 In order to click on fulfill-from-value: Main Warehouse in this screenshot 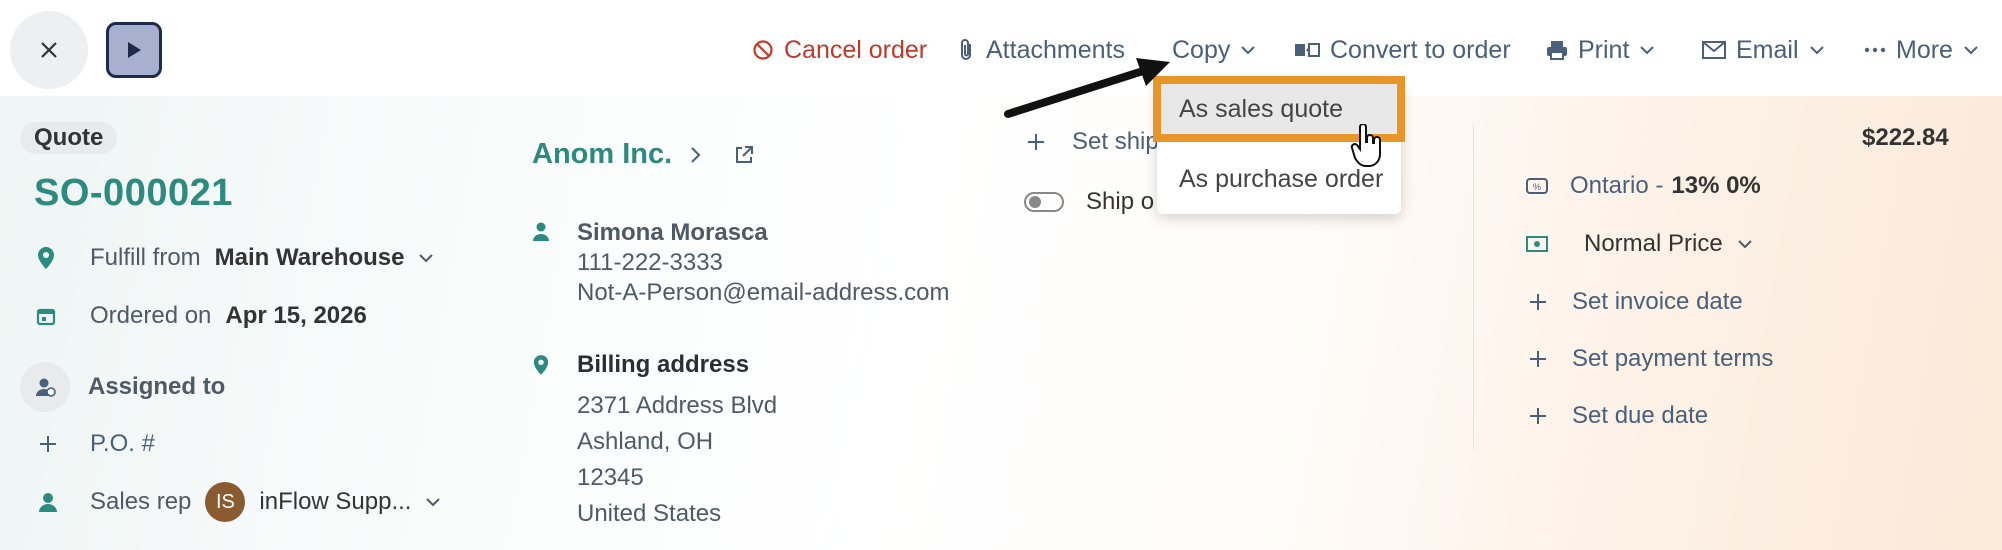, I will do `click(310, 258)`.